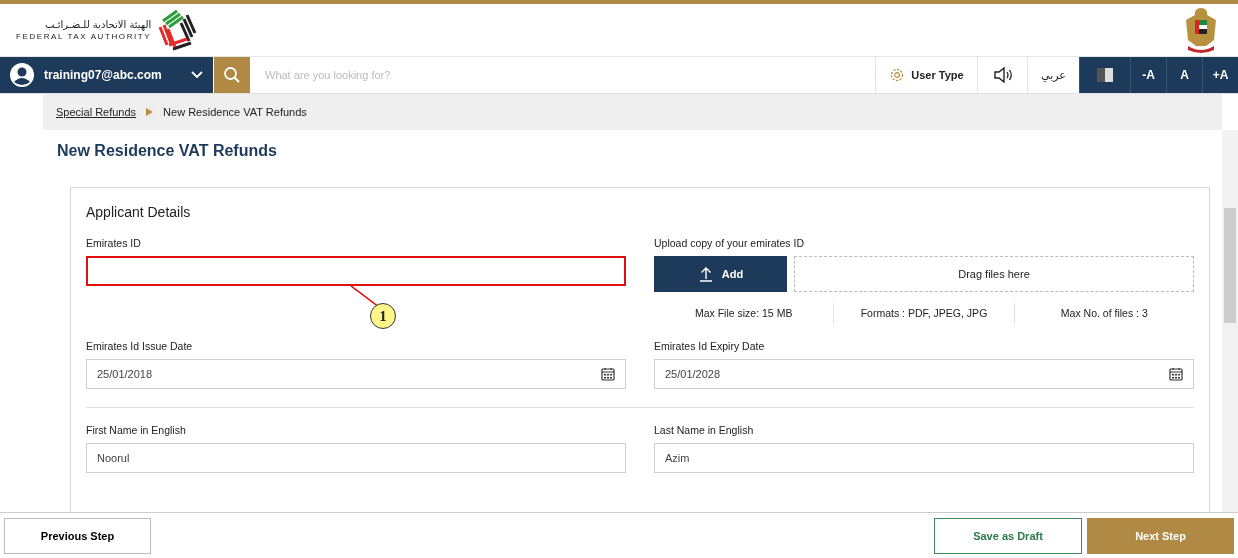 The image size is (1238, 558). Describe the element at coordinates (704, 430) in the screenshot. I see `field-label: Last Name in English` at that location.